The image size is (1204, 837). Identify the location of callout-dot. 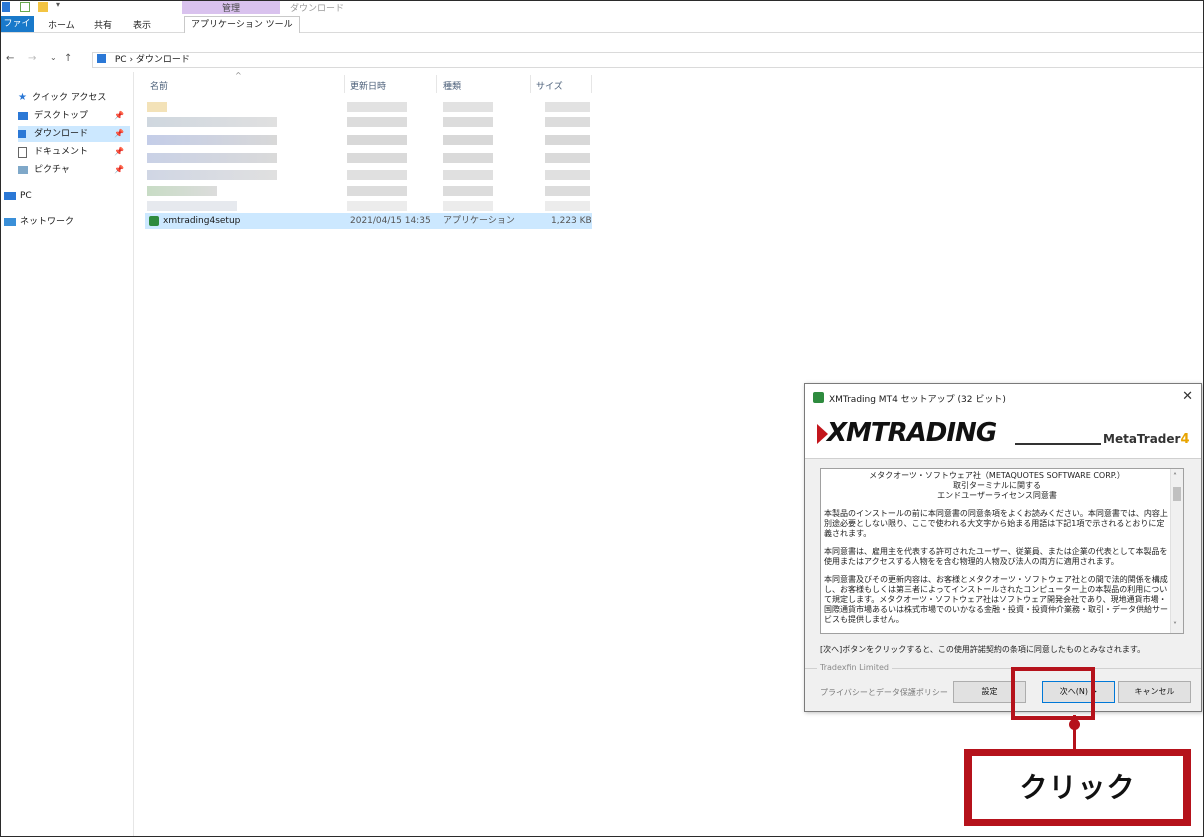
(1074, 724).